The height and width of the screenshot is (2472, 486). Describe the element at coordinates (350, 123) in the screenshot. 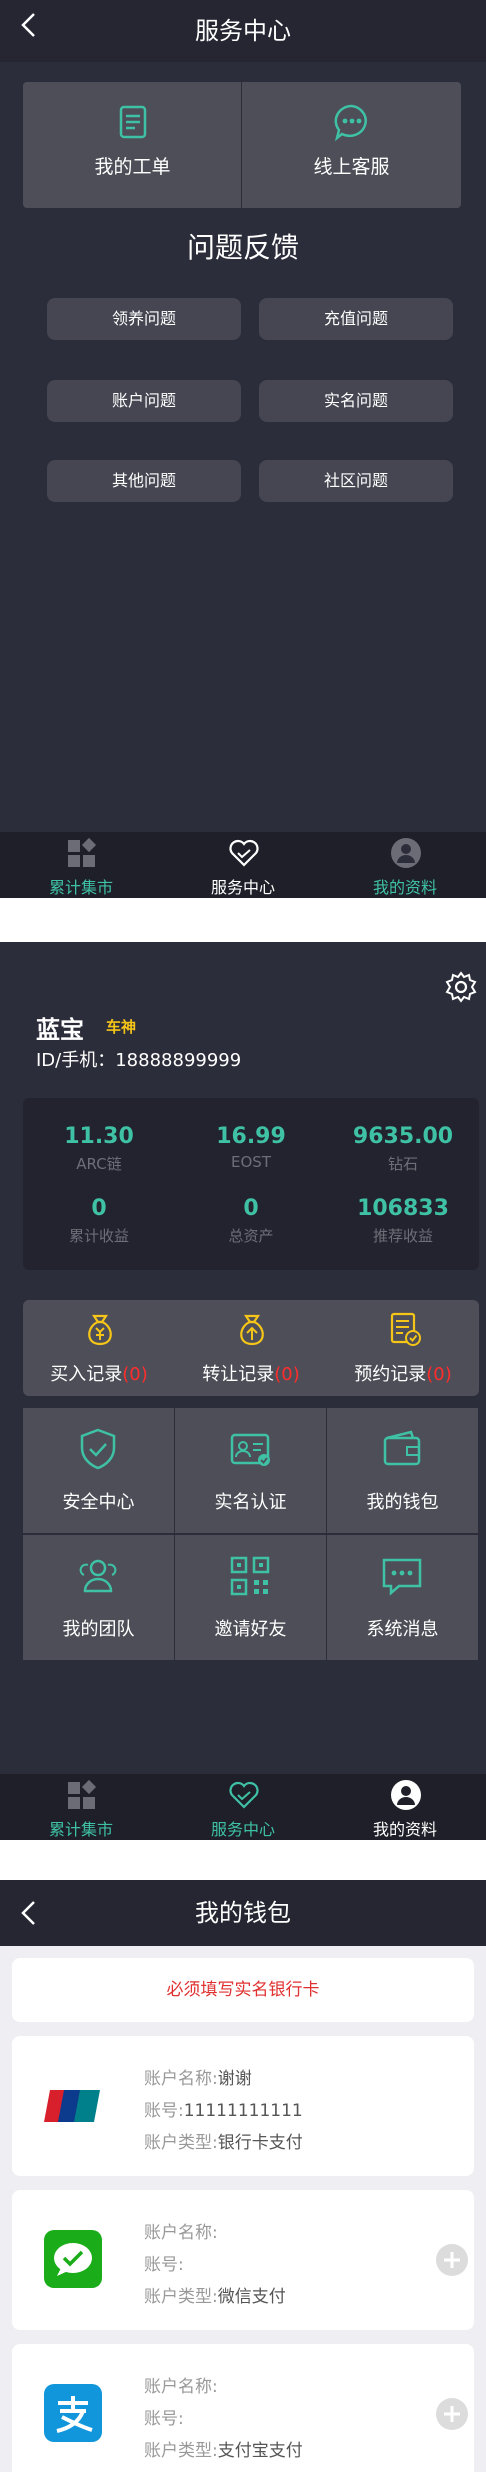

I see `chat-bubble-icon` at that location.